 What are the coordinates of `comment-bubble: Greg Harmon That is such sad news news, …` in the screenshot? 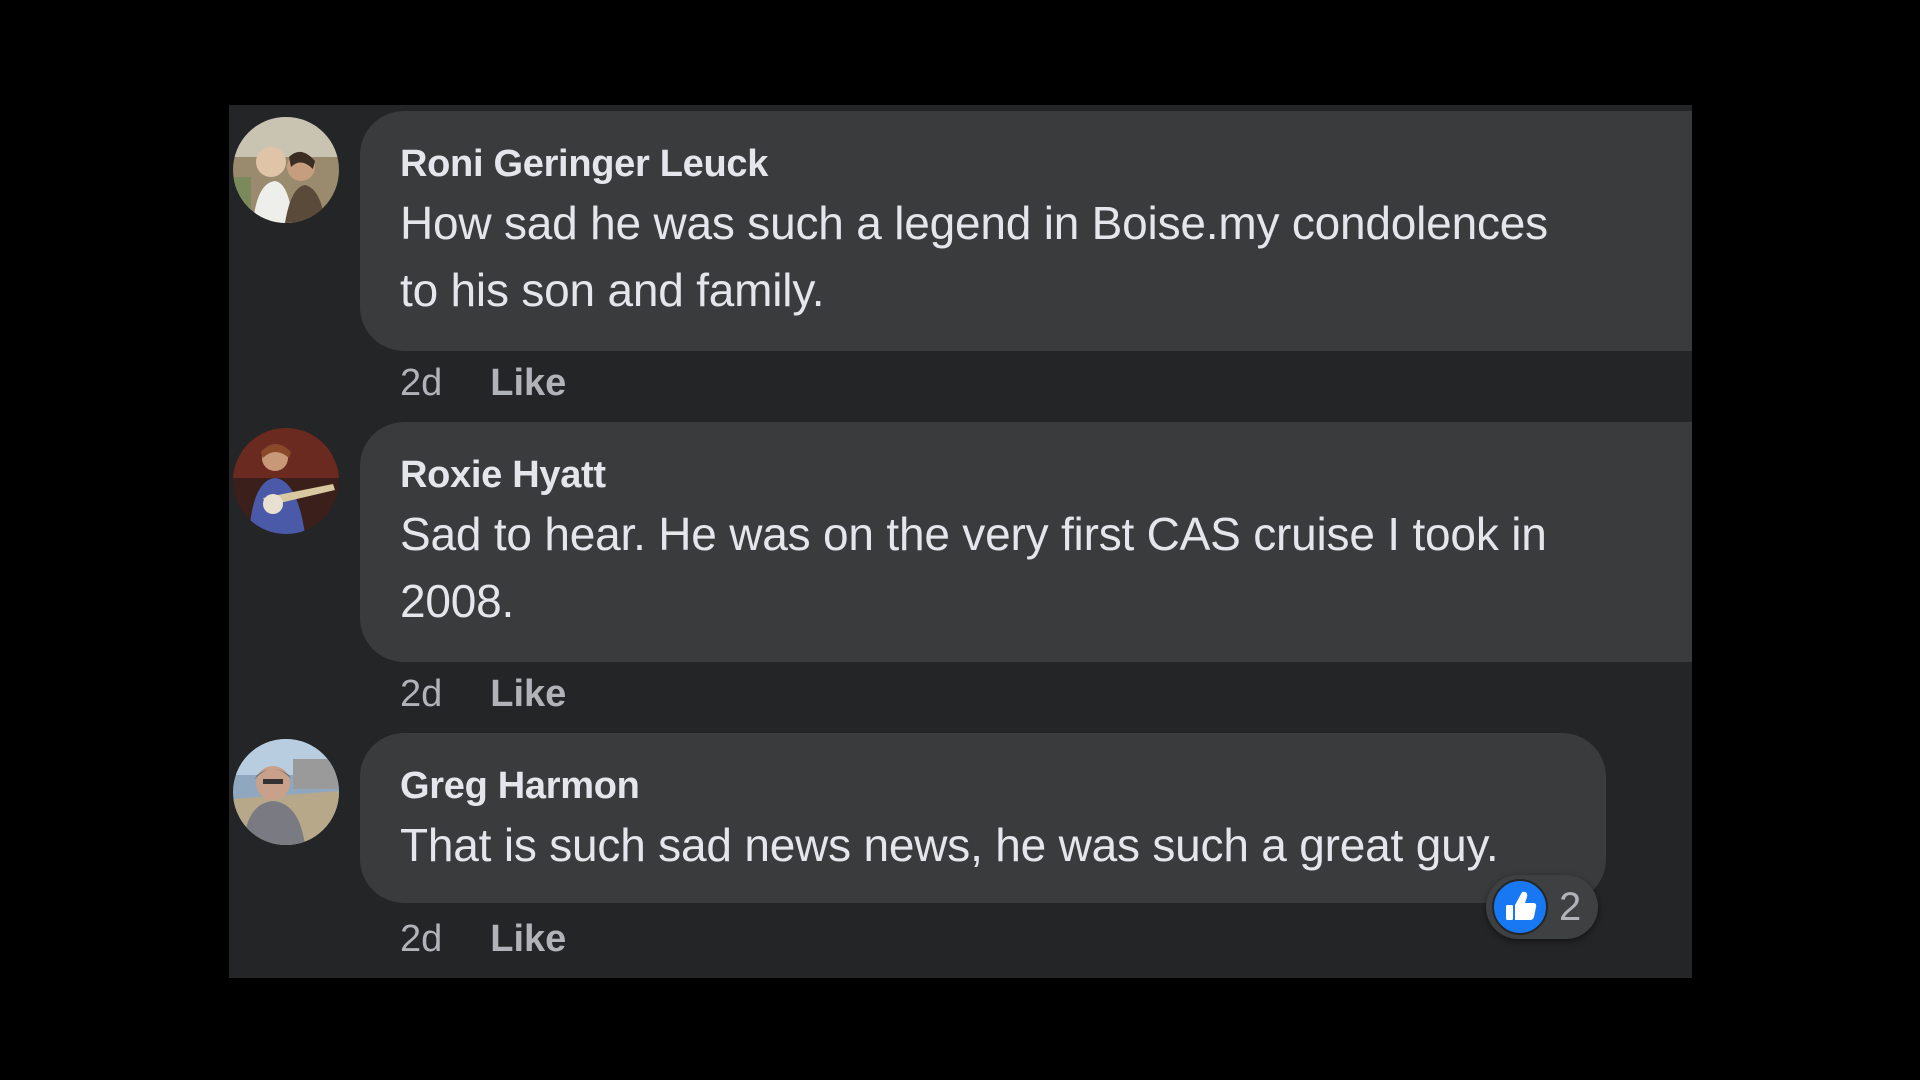 It's located at (983, 818).